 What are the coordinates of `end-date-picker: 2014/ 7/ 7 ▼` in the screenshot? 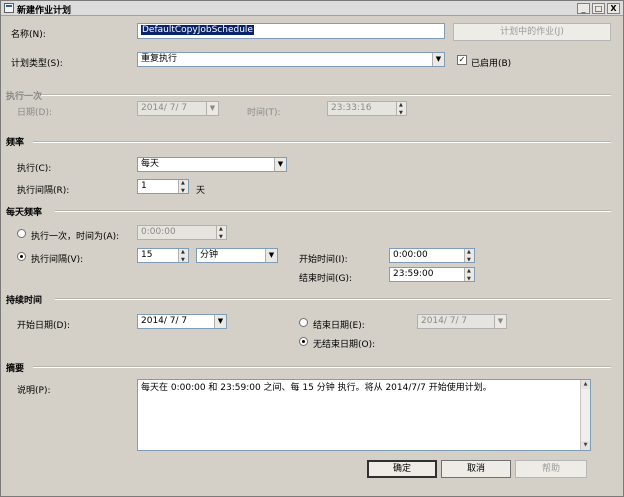 It's located at (462, 321).